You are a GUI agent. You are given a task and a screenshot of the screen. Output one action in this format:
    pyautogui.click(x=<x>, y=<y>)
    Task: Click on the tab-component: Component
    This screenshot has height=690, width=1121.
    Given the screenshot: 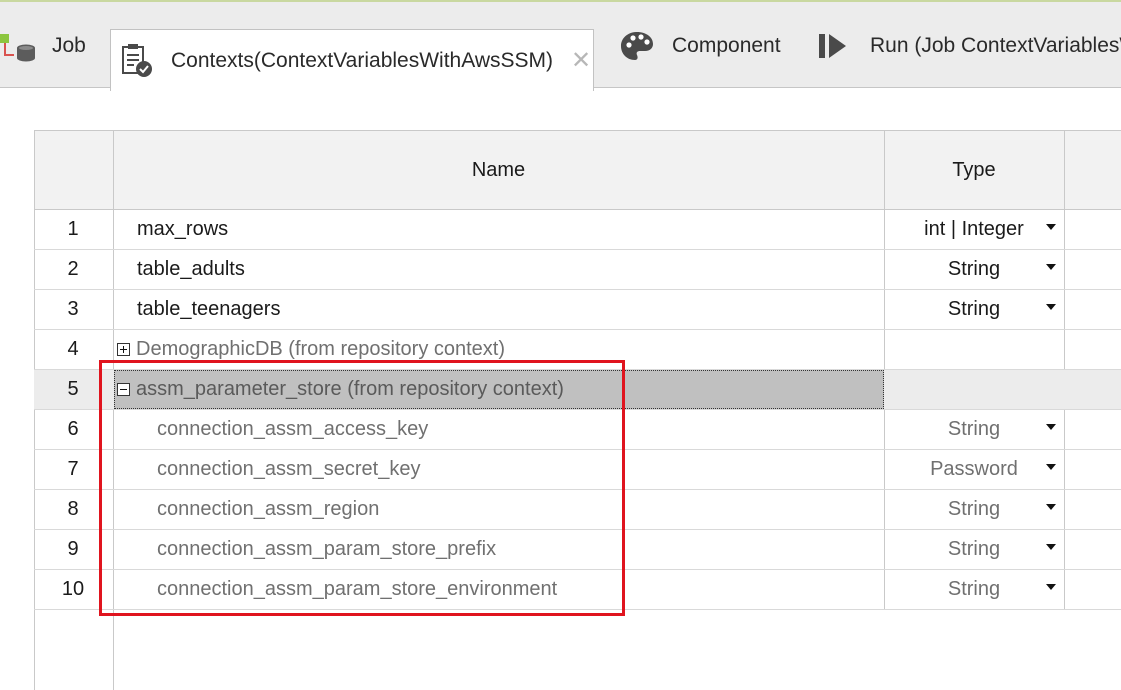 What is the action you would take?
    pyautogui.click(x=700, y=46)
    